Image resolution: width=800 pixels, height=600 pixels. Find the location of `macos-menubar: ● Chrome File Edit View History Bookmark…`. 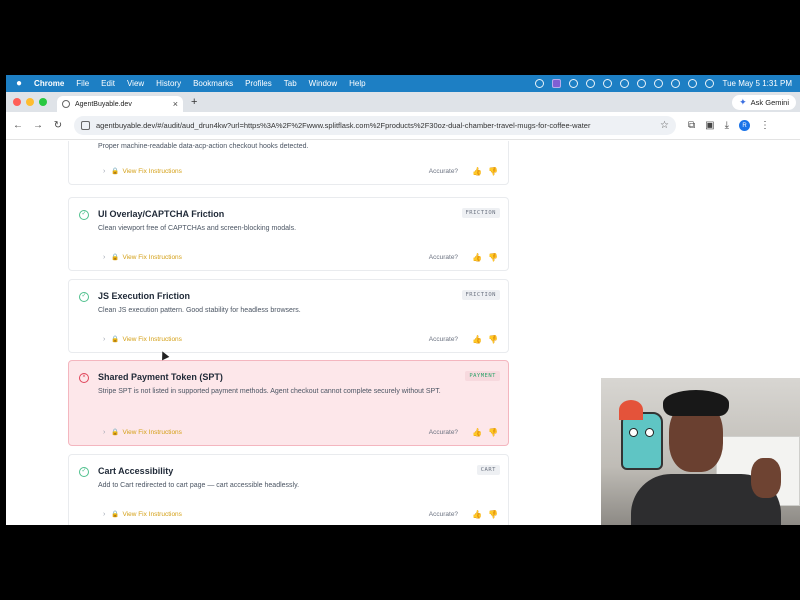

macos-menubar: ● Chrome File Edit View History Bookmark… is located at coordinates (403, 83).